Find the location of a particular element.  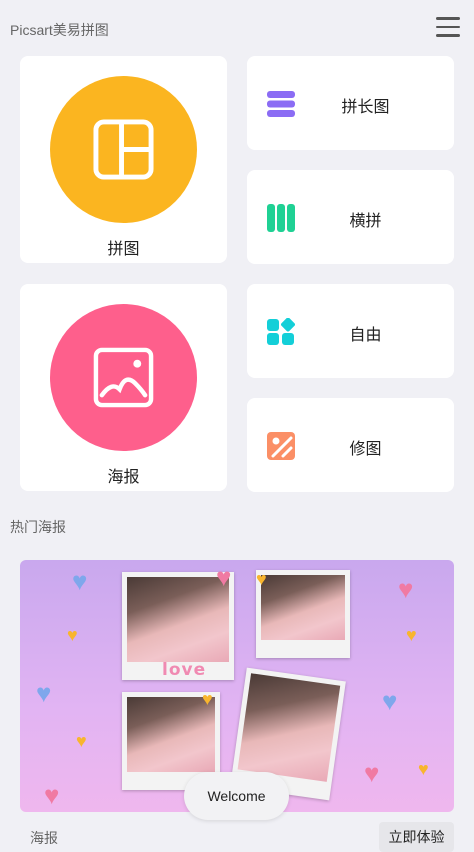

shapes-icon is located at coordinates (281, 331).